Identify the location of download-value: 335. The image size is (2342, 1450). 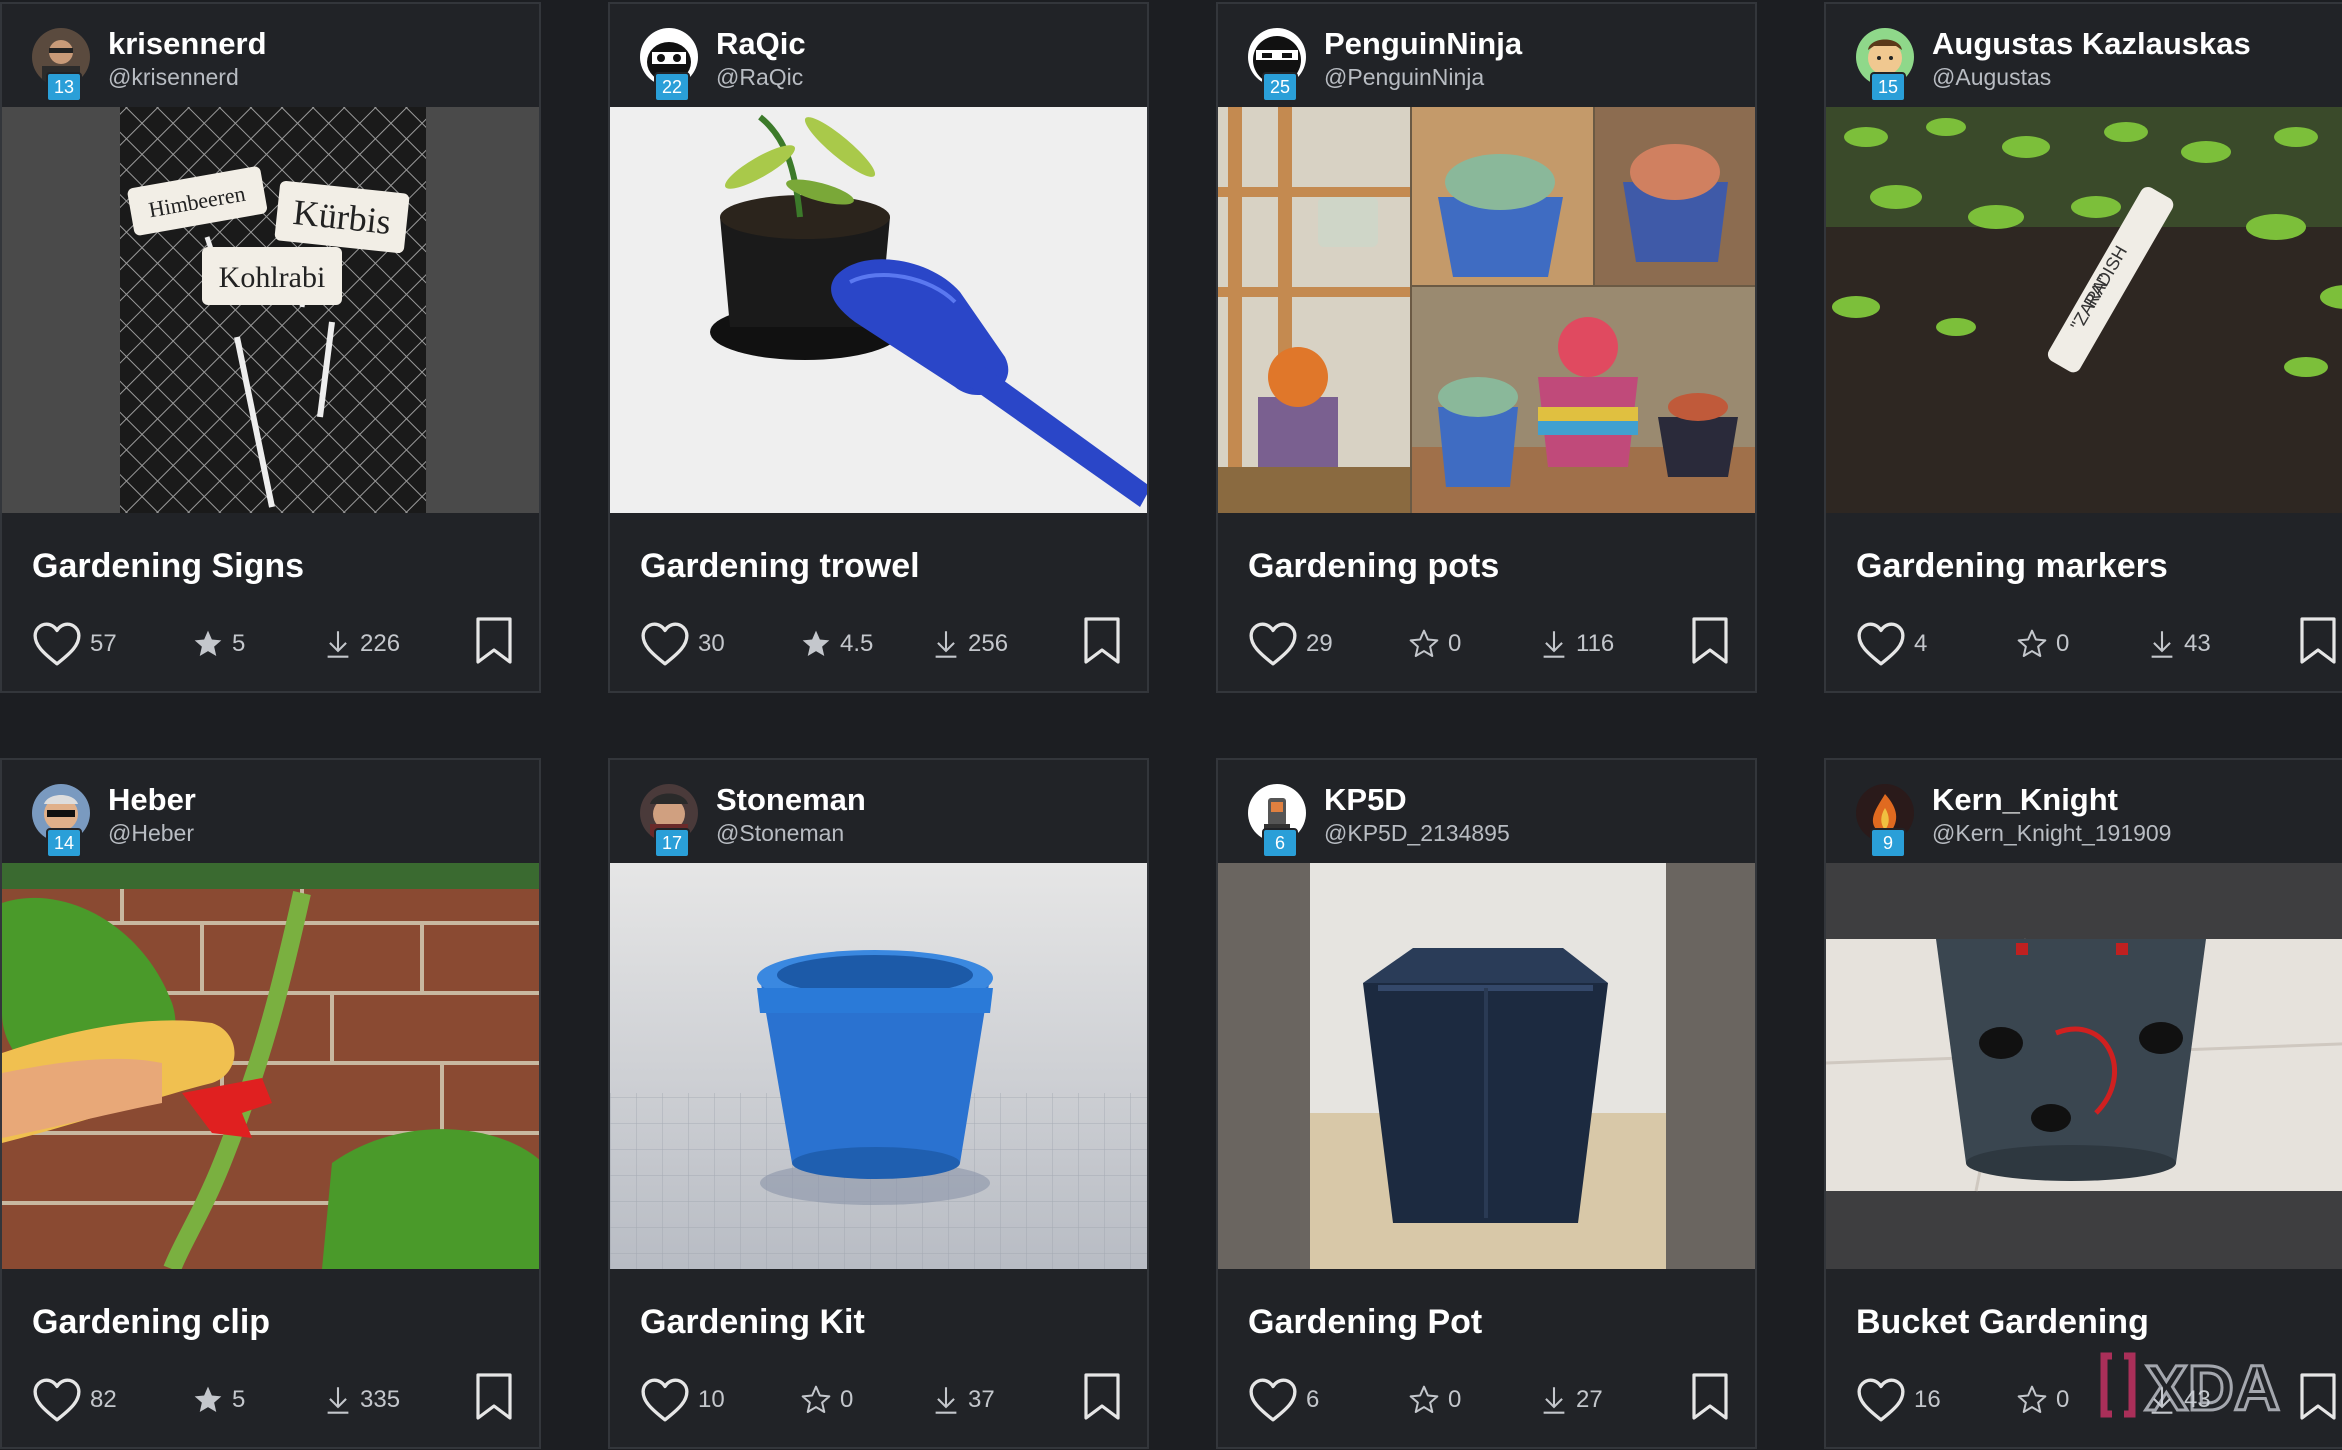
(380, 1399).